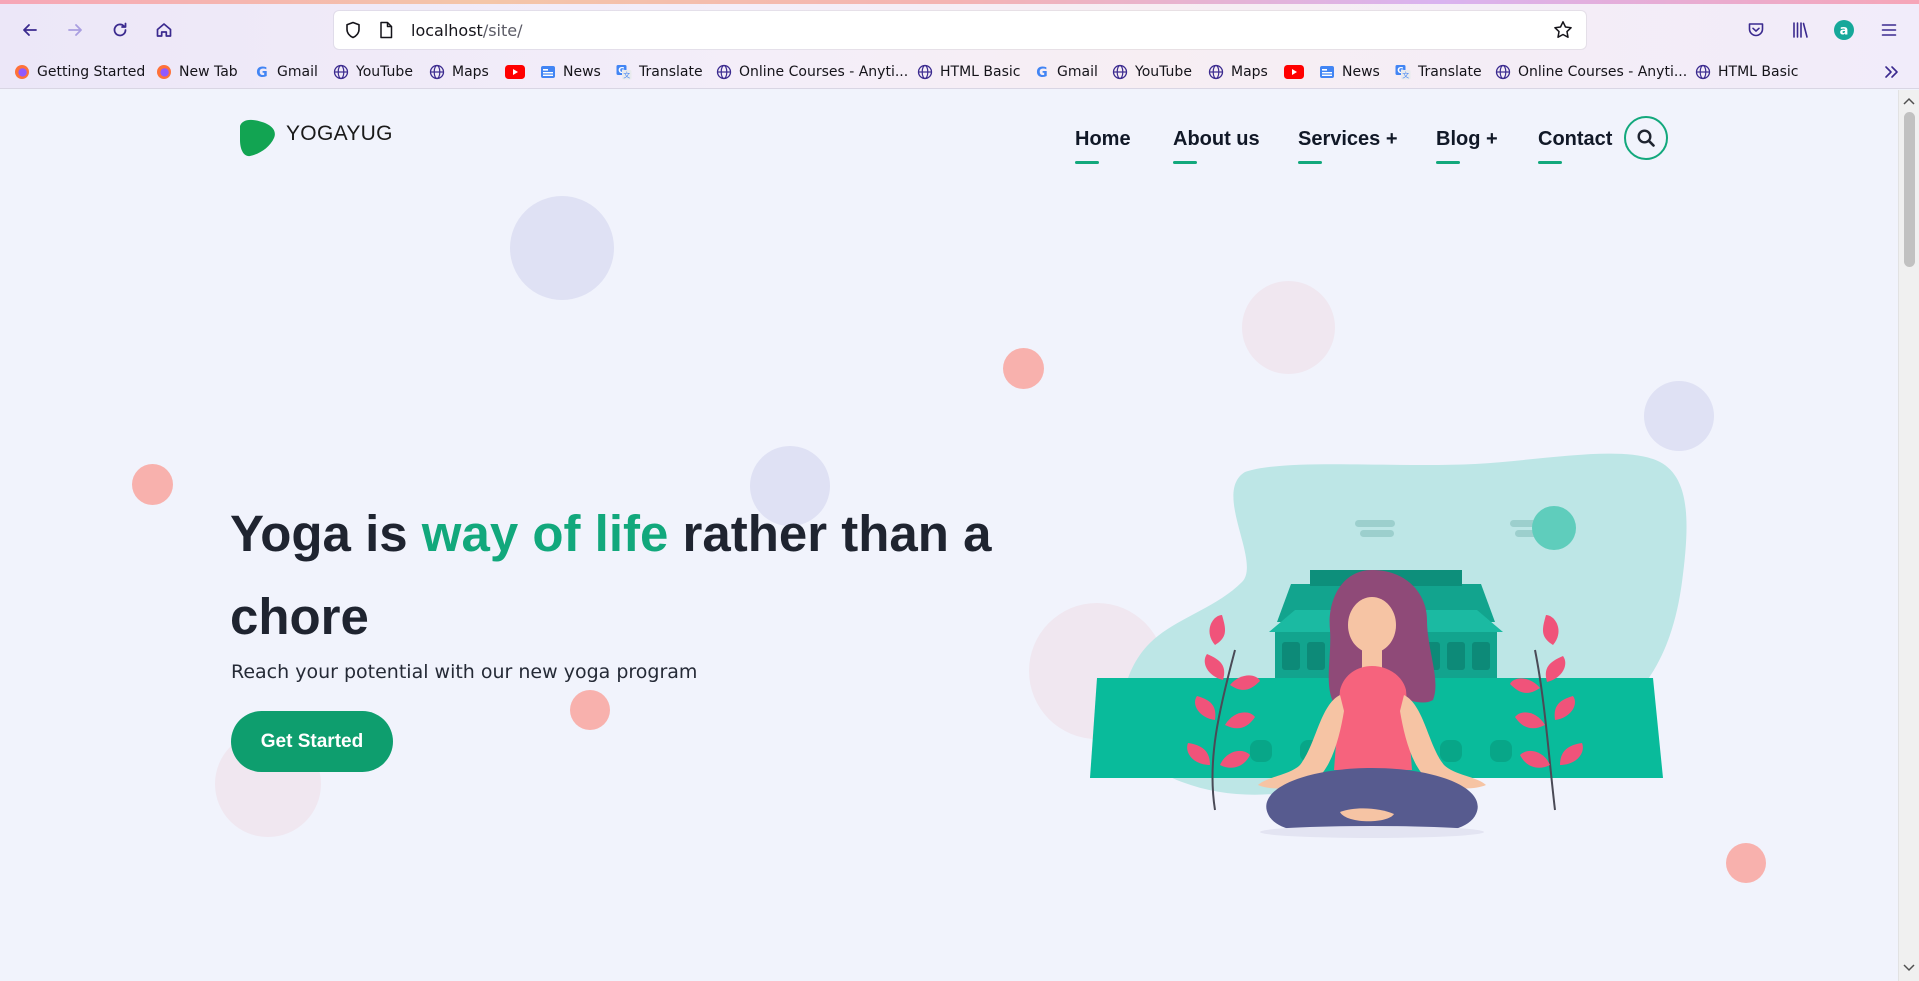  I want to click on leaf-logo-icon, so click(257, 138).